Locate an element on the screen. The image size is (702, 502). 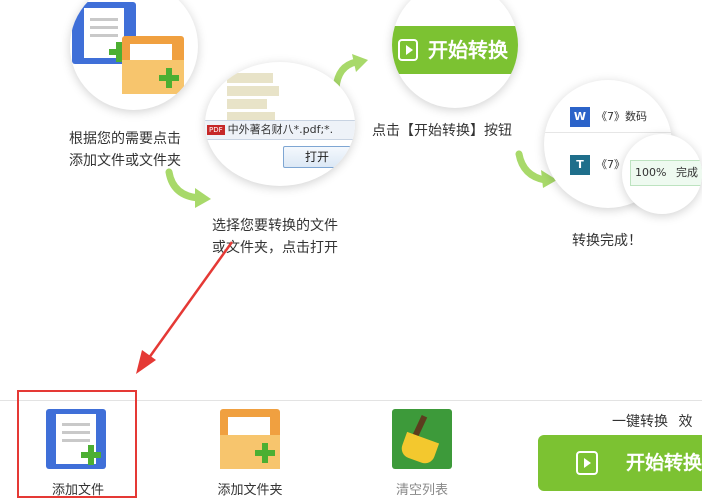
start-convert-label: 开始转换 is located at coordinates (664, 463).